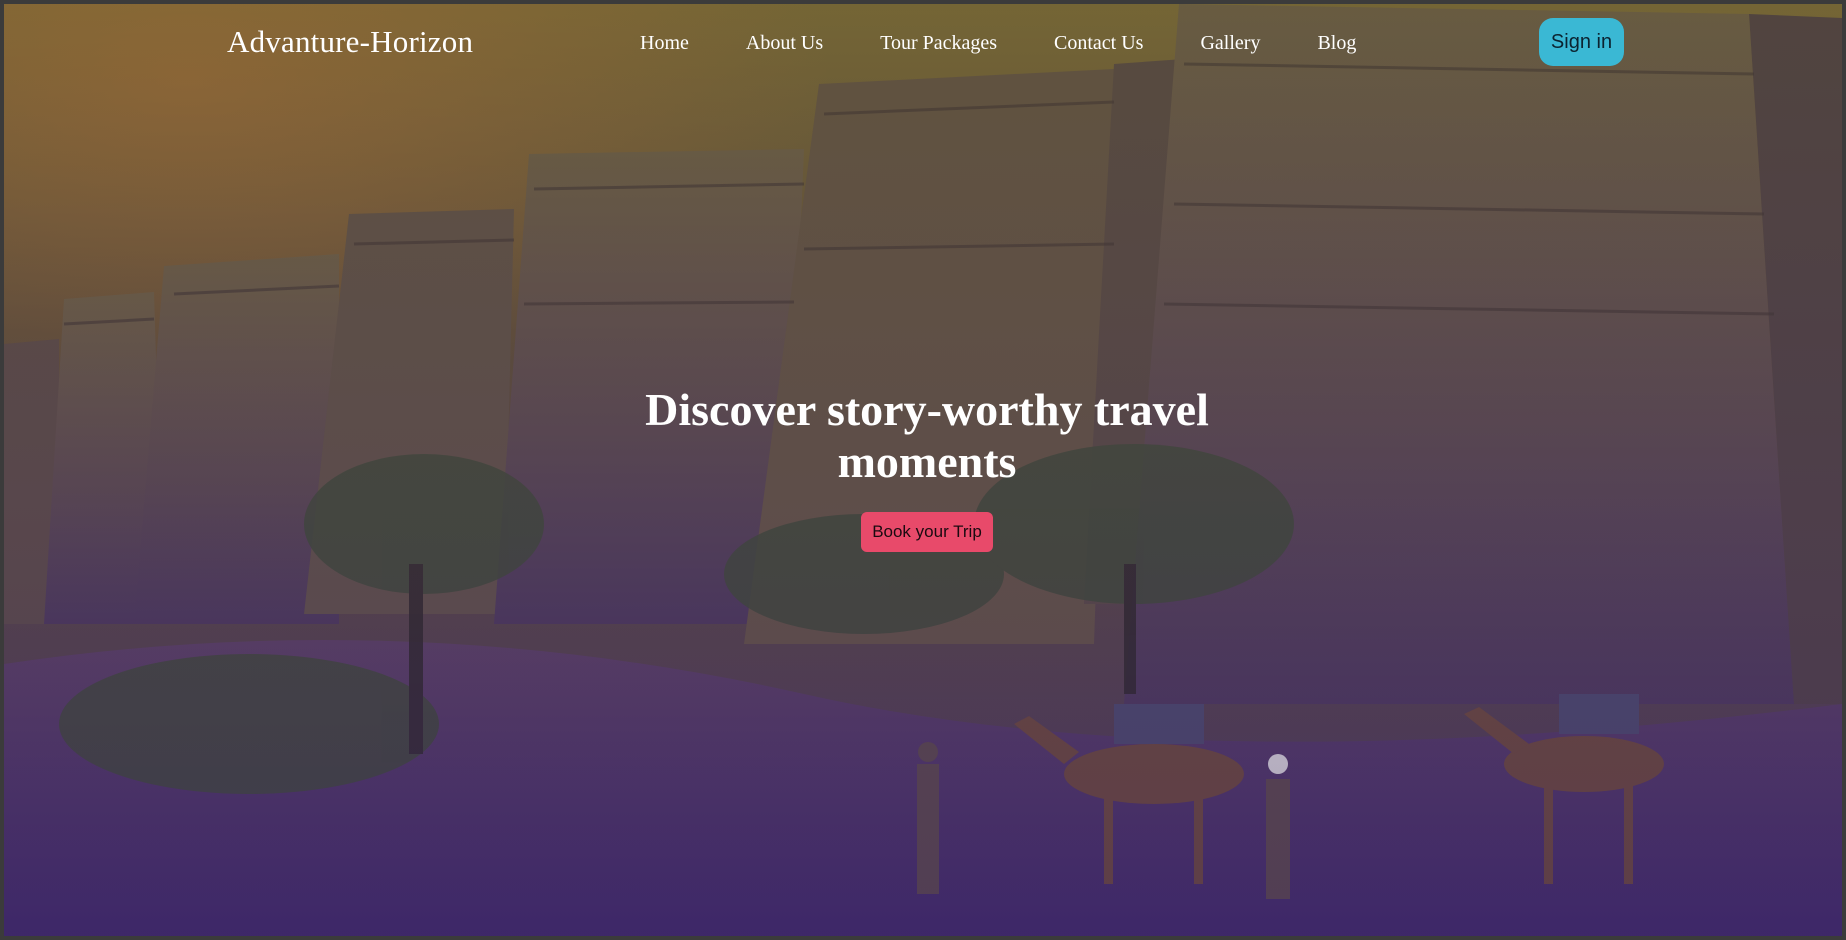 This screenshot has width=1846, height=940. Describe the element at coordinates (784, 43) in the screenshot. I see `nav-link-about-us: About Us` at that location.